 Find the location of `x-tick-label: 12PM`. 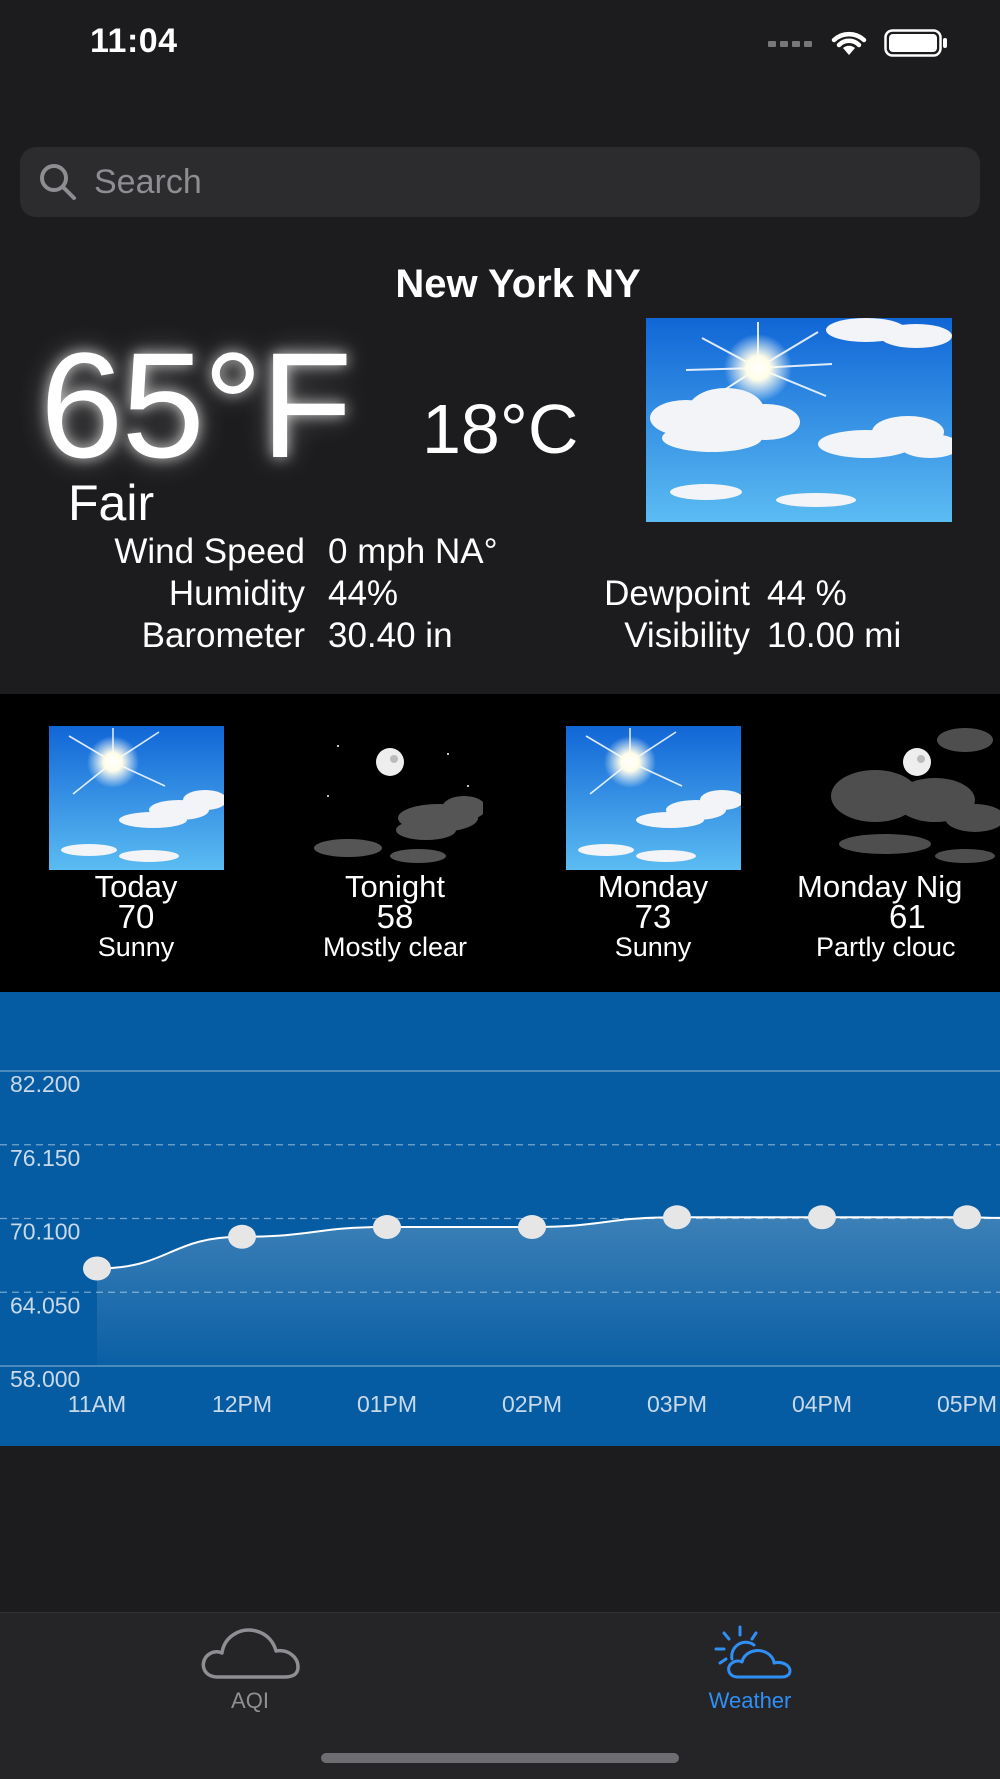

x-tick-label: 12PM is located at coordinates (242, 1404).